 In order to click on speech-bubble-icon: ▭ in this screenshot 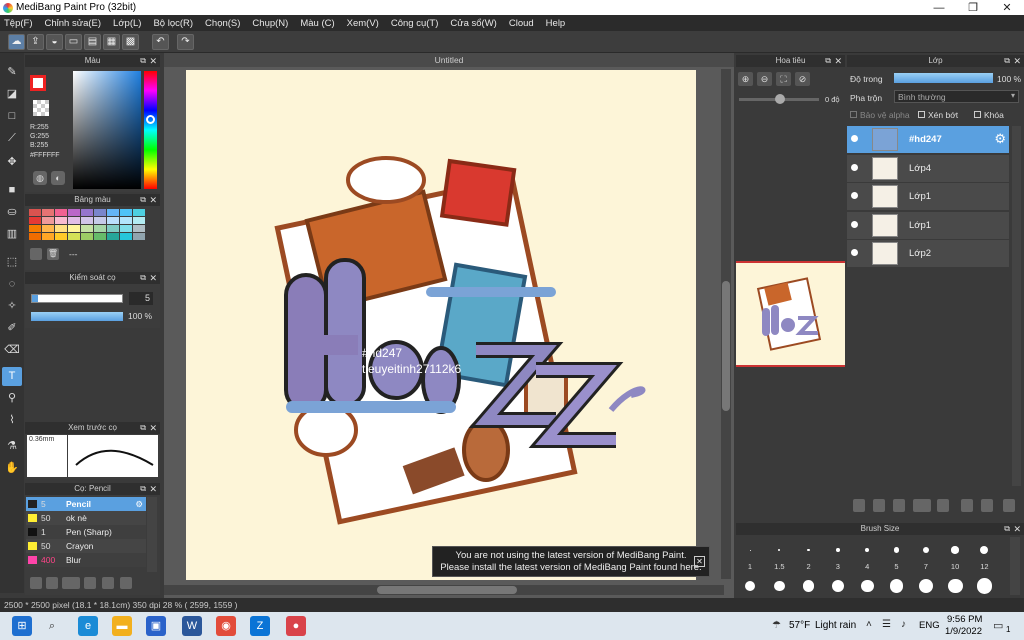, I will do `click(73, 42)`.